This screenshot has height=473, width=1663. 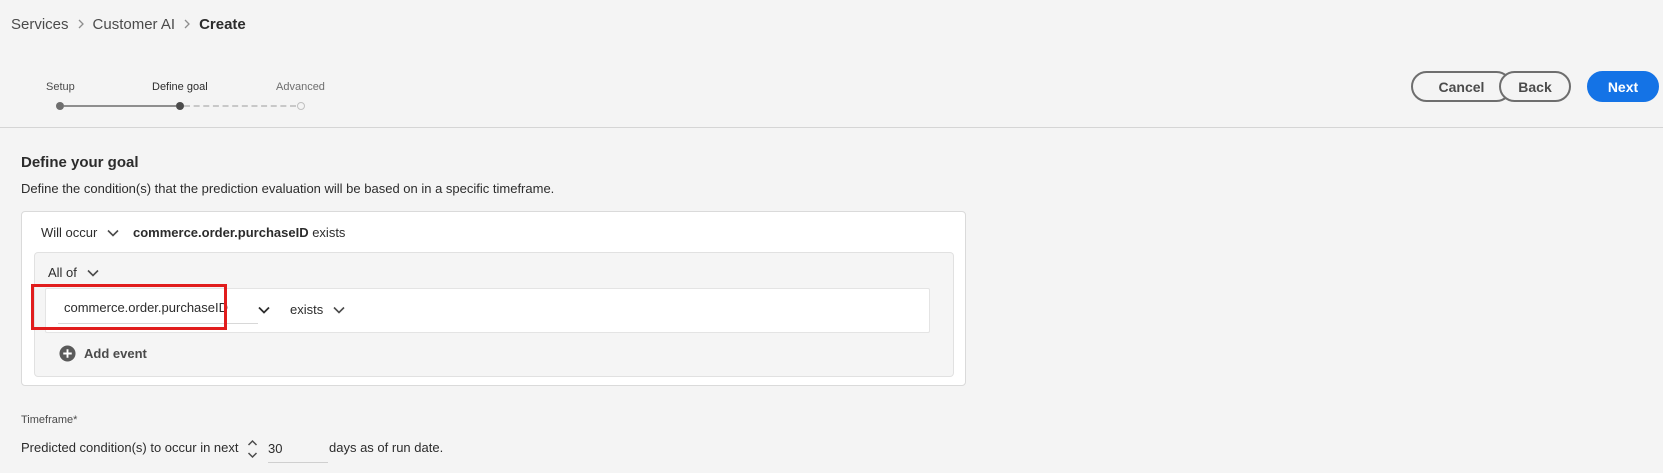 I want to click on timeframe-suffix: days as of run date., so click(x=386, y=447).